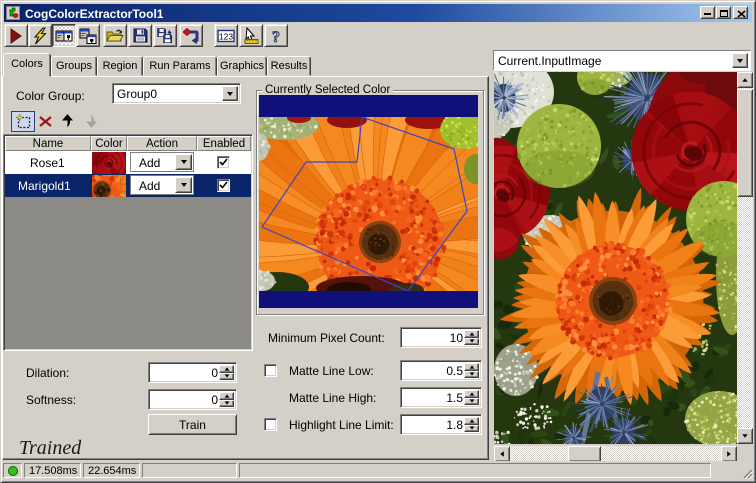  What do you see at coordinates (226, 36) in the screenshot?
I see `svg-text: 123` at bounding box center [226, 36].